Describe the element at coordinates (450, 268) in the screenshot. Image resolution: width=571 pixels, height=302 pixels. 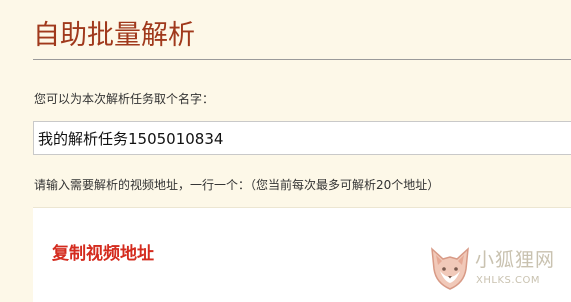
I see `fox-head-icon` at that location.